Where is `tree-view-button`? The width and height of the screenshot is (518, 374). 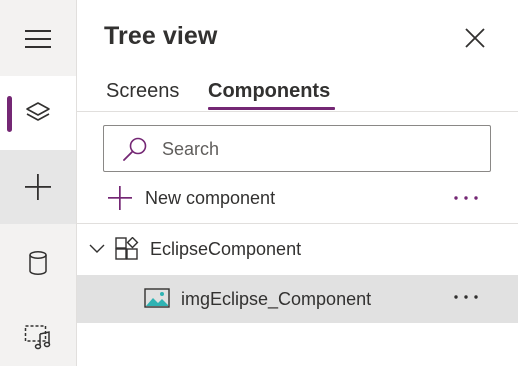
tree-view-button is located at coordinates (38, 113).